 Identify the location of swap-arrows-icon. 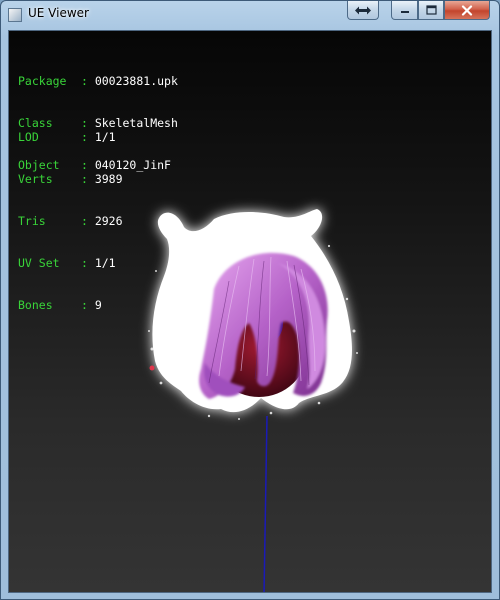
(363, 10).